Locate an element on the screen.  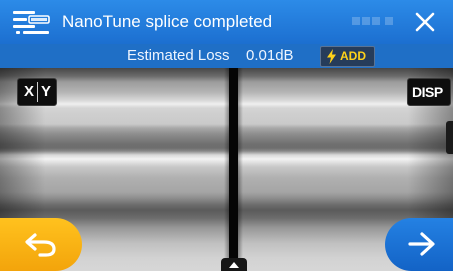
close-button is located at coordinates (425, 22).